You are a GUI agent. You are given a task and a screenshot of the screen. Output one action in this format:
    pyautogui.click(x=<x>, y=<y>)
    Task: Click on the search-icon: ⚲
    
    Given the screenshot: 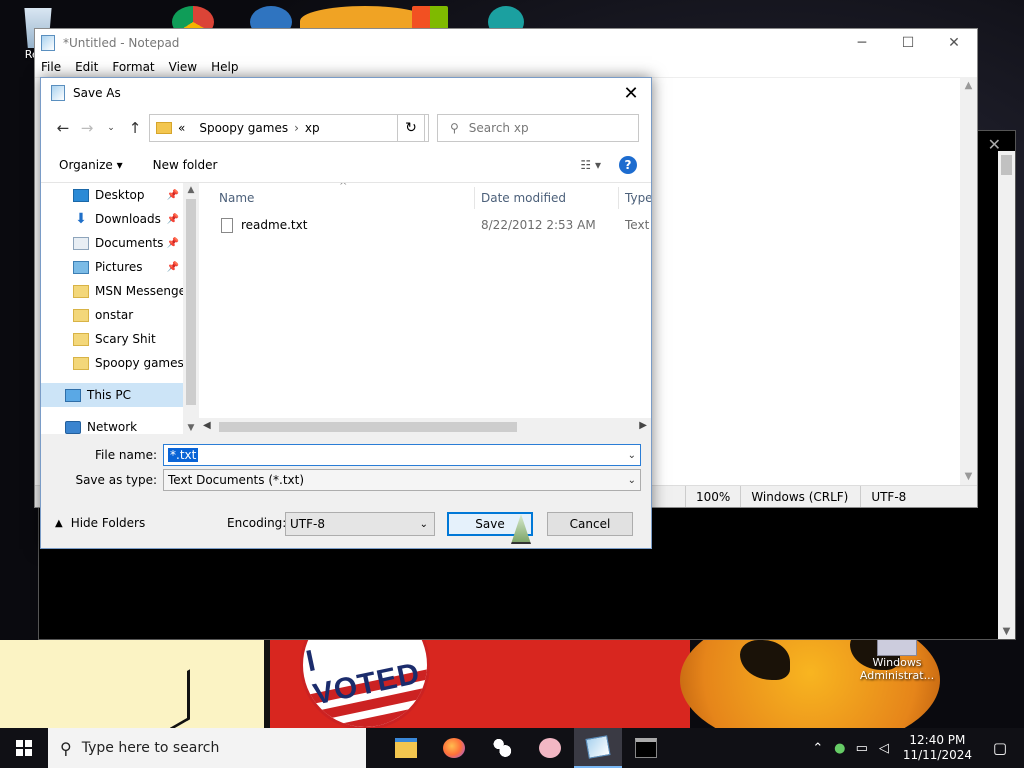 What is the action you would take?
    pyautogui.click(x=454, y=128)
    